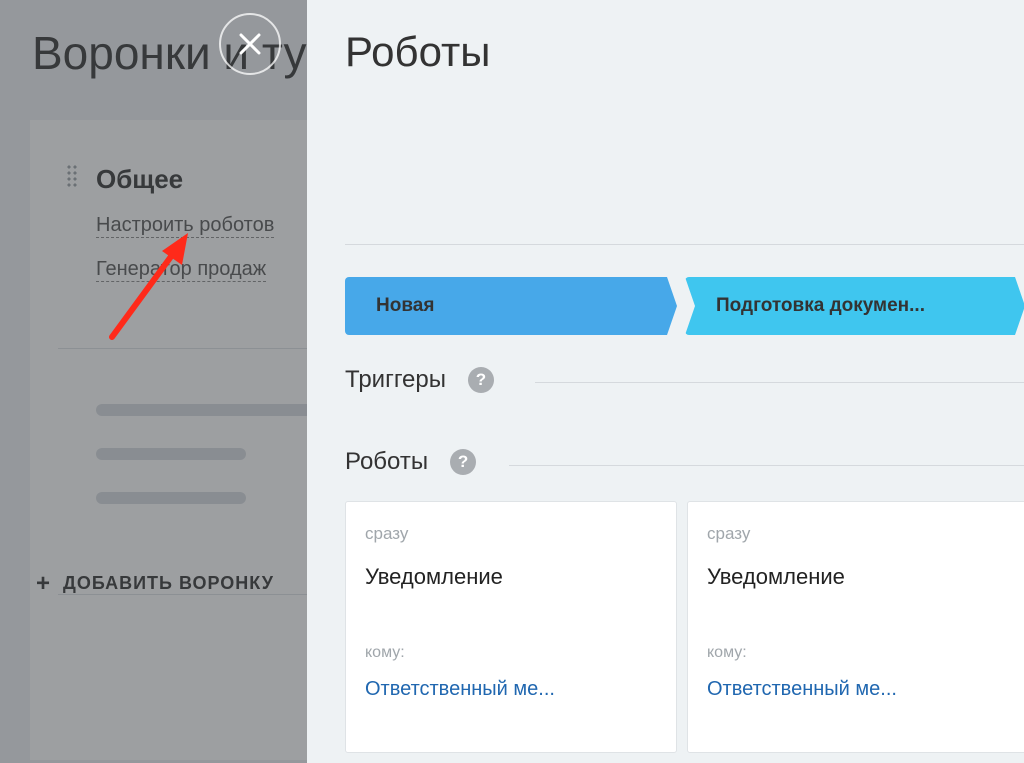 Image resolution: width=1024 pixels, height=763 pixels. Describe the element at coordinates (395, 379) in the screenshot. I see `triggers-label: Триггеры` at that location.